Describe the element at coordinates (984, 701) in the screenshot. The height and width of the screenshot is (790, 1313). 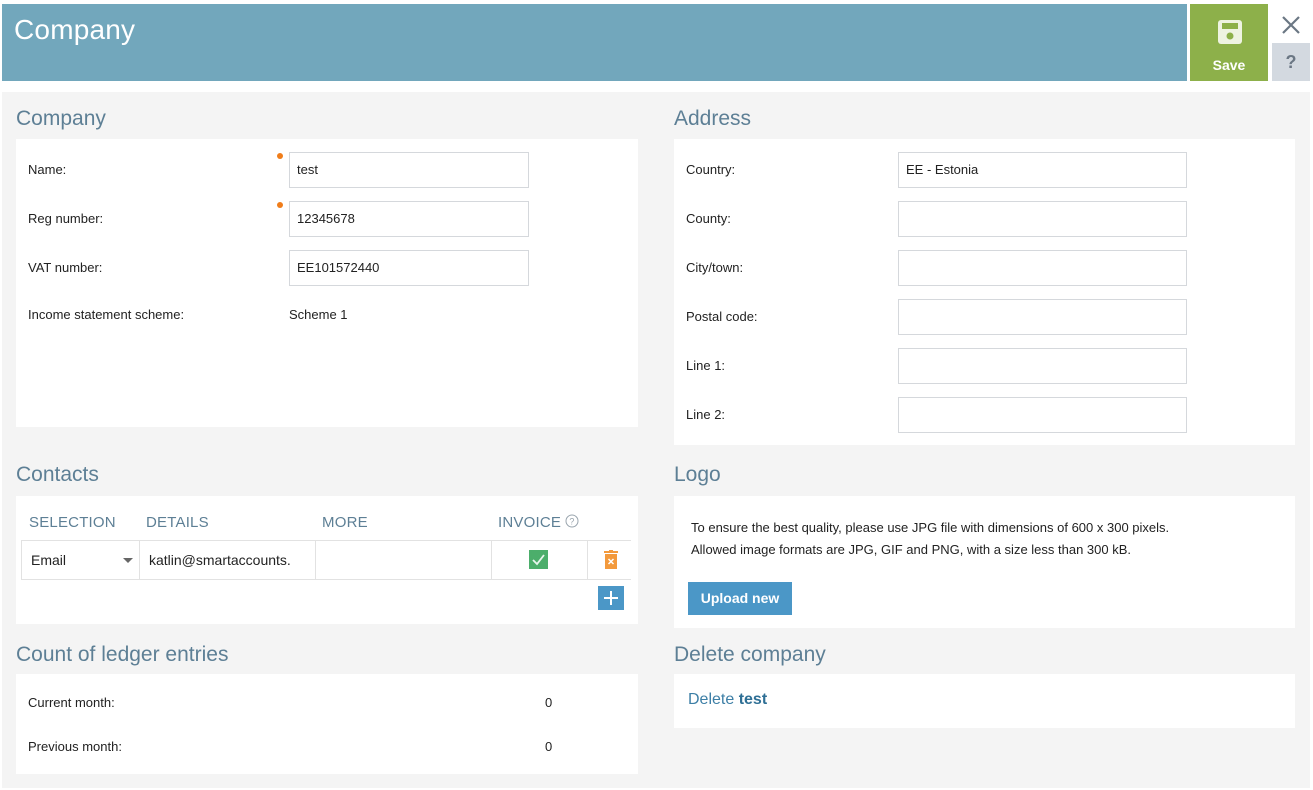
I see `delete-panel: Delete test` at that location.